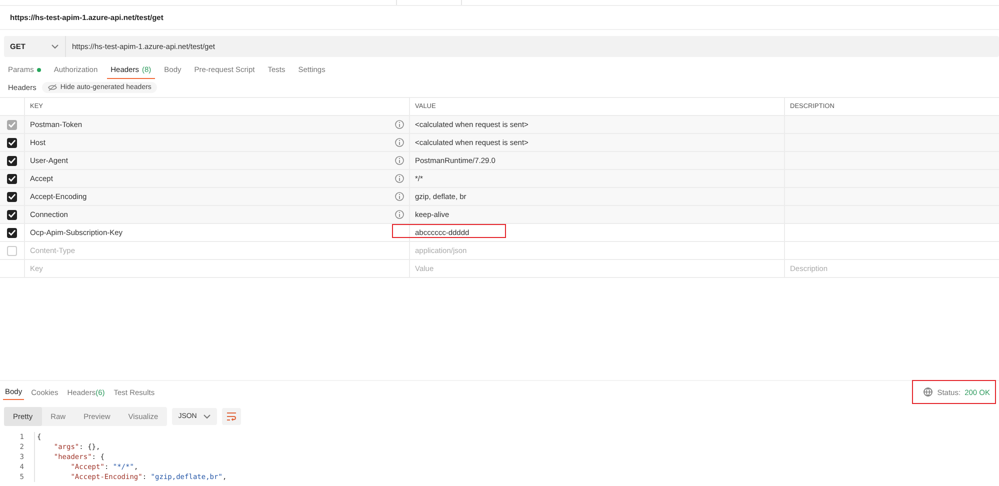 This screenshot has width=999, height=486. Describe the element at coordinates (928, 392) in the screenshot. I see `globe-icon` at that location.